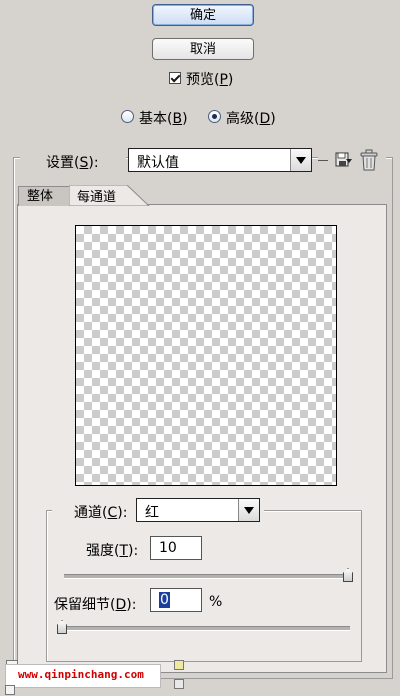  What do you see at coordinates (121, 605) in the screenshot?
I see `preserve-mnemonic: D` at bounding box center [121, 605].